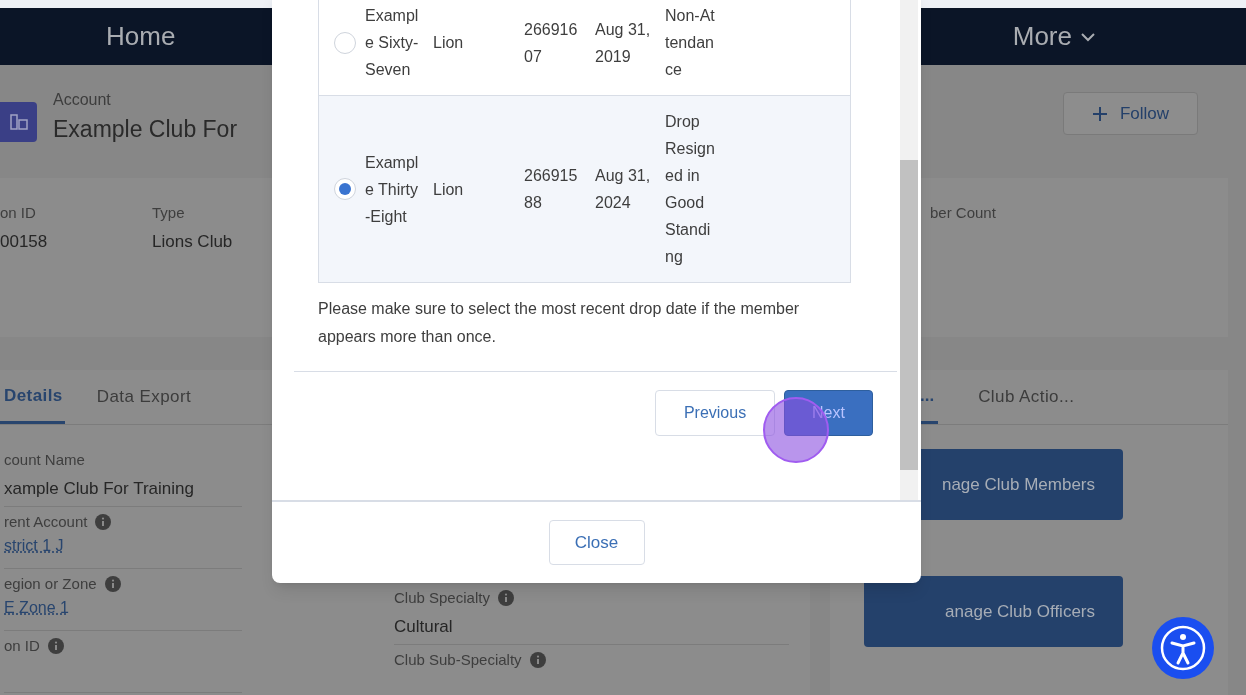  I want to click on object-type-label: Account, so click(82, 100).